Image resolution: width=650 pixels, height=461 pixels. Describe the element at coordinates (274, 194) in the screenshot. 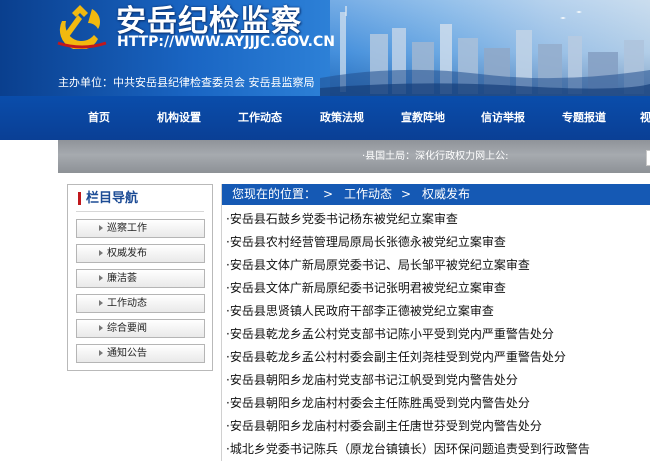

I see `breadcrumb-prefix: 您现在的位置：` at that location.